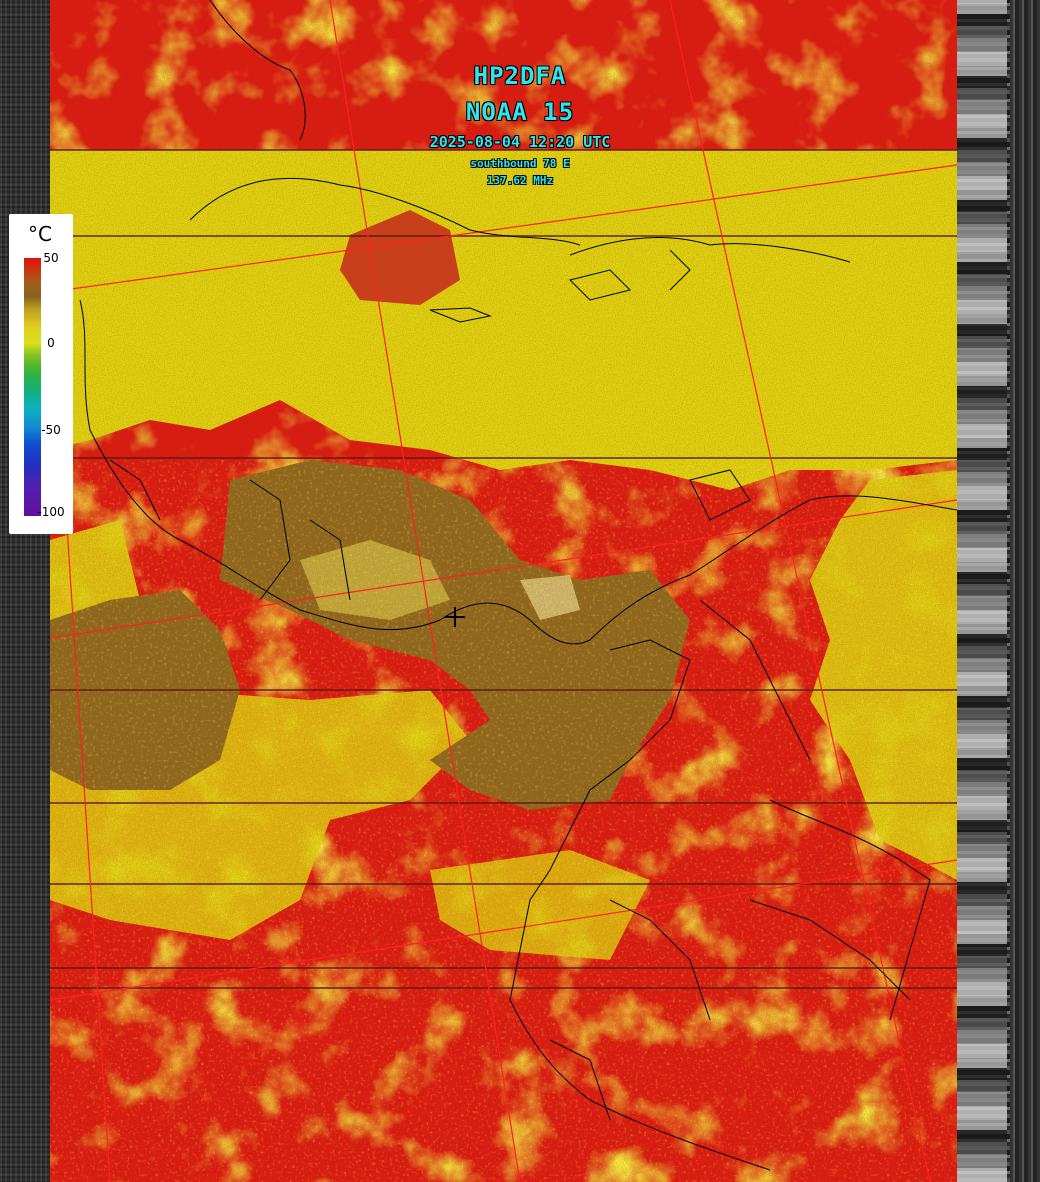 Image resolution: width=1040 pixels, height=1182 pixels. I want to click on legend-tick-0: 0, so click(51, 343).